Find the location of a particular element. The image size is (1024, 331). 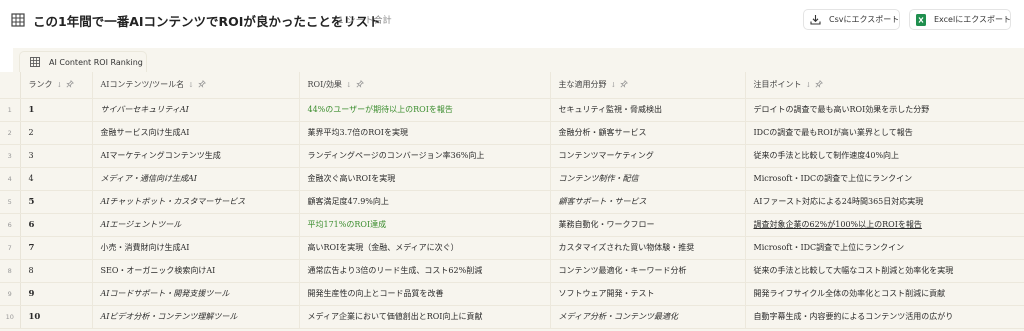

cell-area: コンテンツ制作・配信 is located at coordinates (648, 179).